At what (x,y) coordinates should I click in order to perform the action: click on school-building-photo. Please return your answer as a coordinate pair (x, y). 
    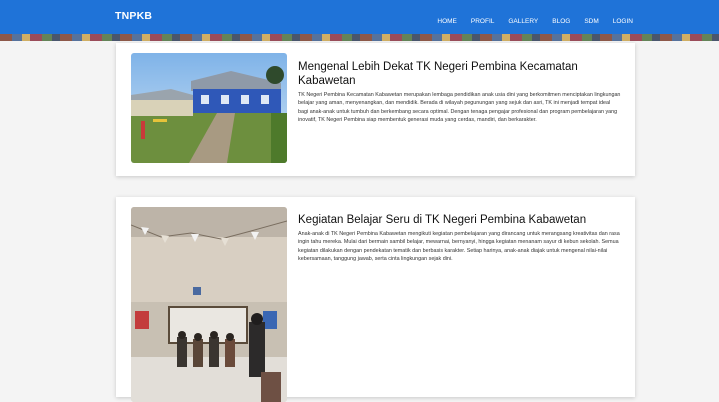
    Looking at the image, I should click on (209, 108).